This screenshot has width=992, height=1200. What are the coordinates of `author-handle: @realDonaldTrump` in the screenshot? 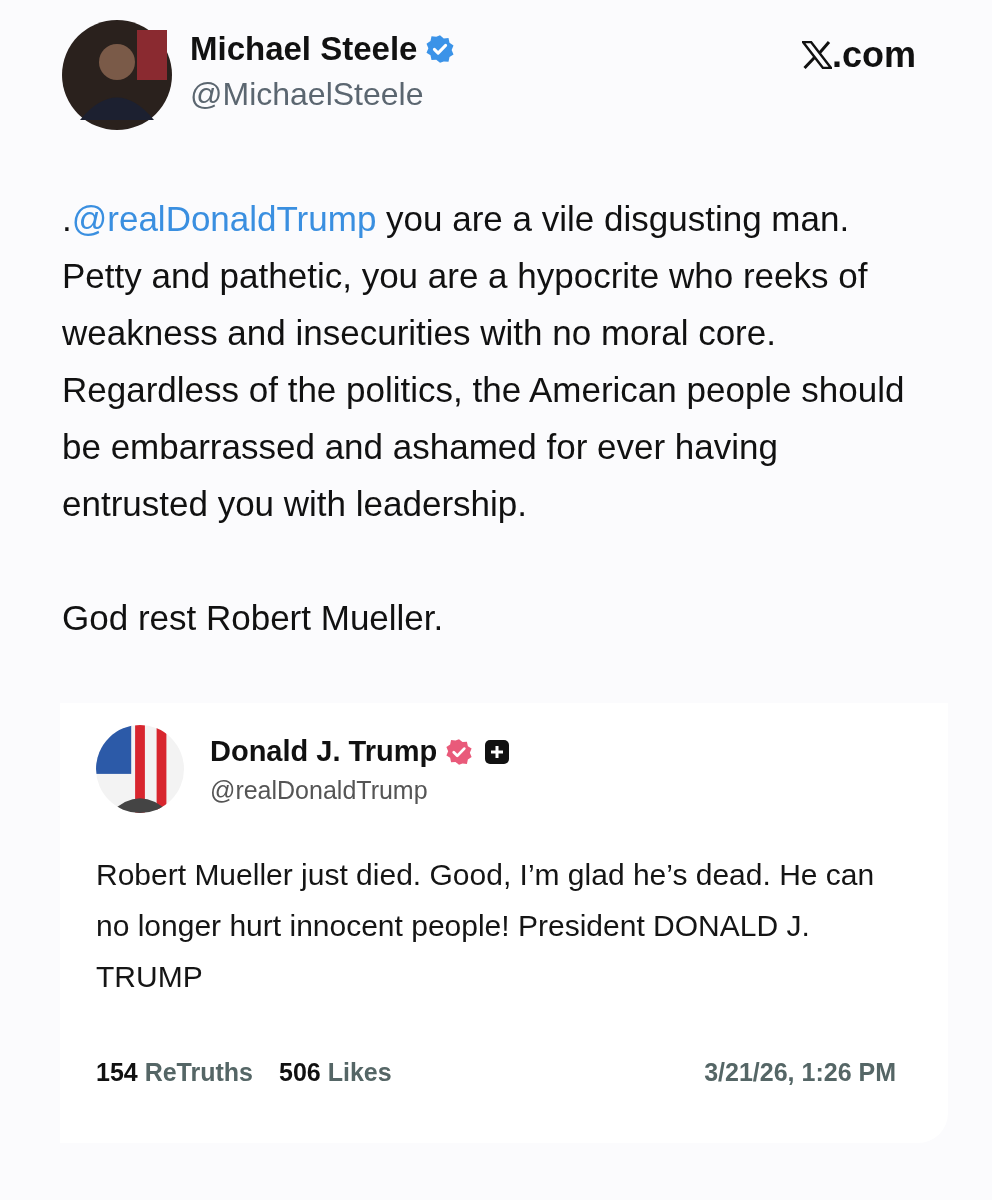 It's located at (319, 790).